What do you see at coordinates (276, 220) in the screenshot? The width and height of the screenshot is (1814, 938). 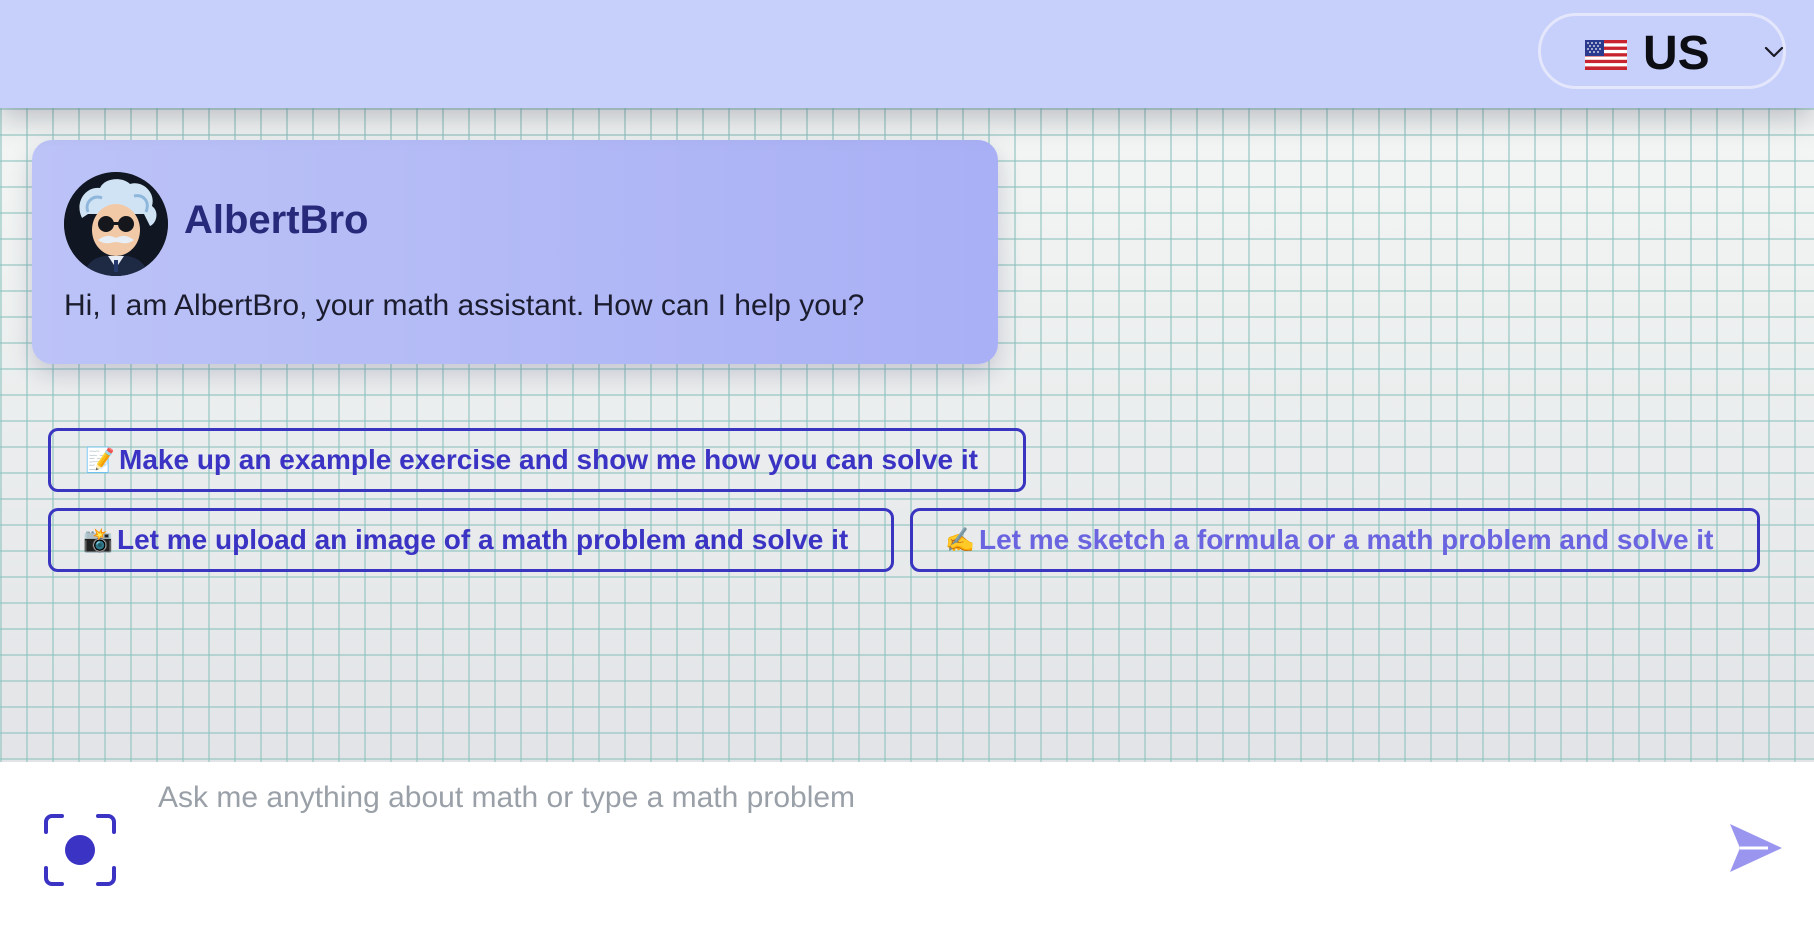 I see `bot-name: AlbertBro` at bounding box center [276, 220].